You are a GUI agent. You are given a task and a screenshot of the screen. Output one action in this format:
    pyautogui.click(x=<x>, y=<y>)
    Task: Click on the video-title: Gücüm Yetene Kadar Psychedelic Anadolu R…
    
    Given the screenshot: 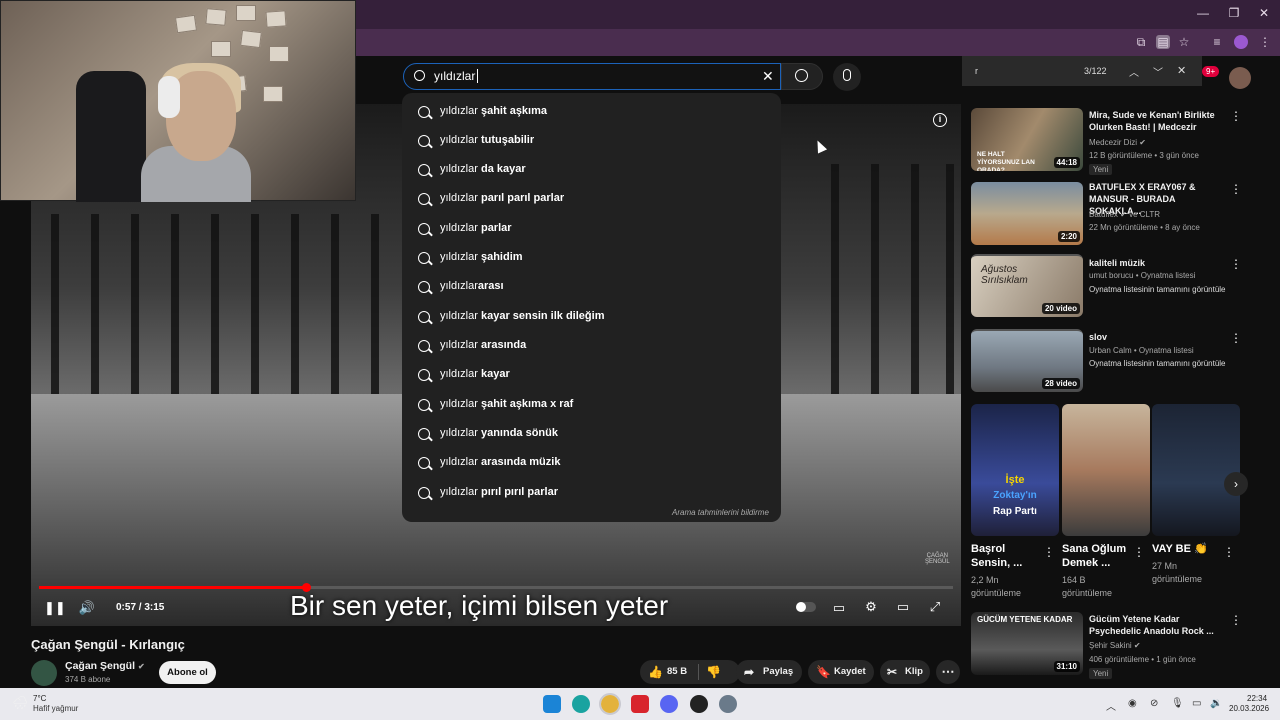 What is the action you would take?
    pyautogui.click(x=1154, y=625)
    